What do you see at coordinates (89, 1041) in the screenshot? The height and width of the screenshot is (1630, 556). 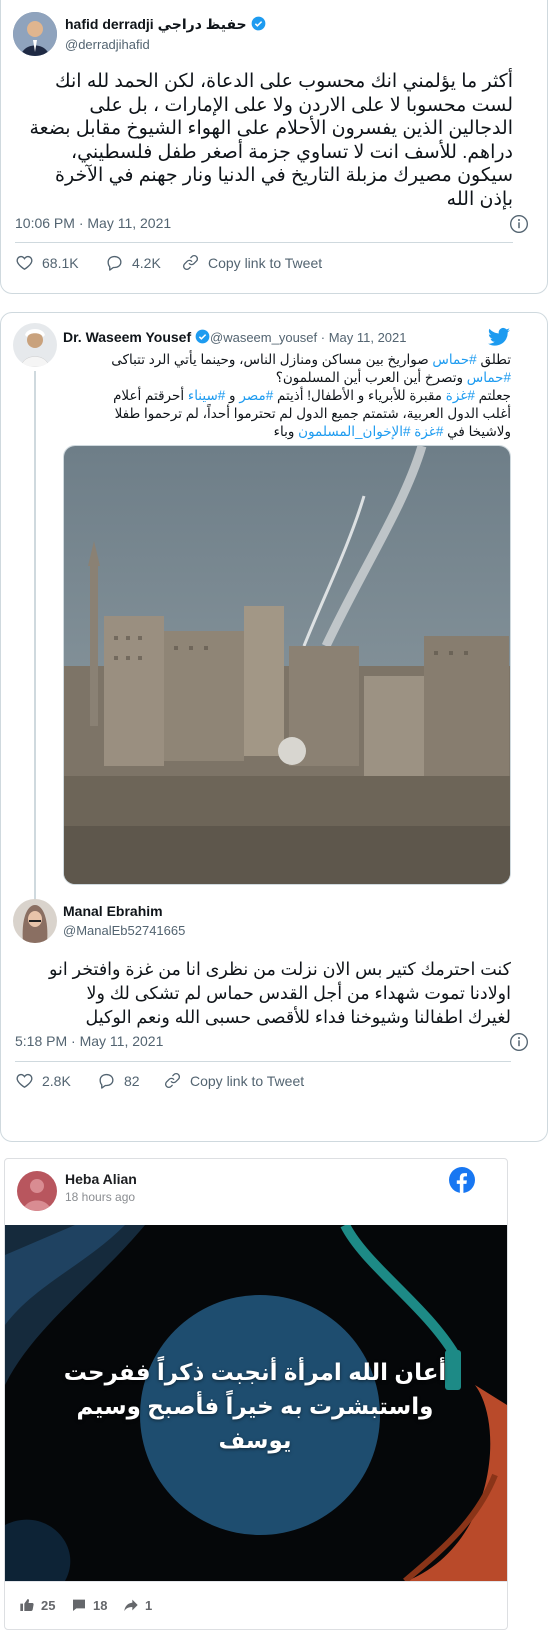 I see `tweet-timestamp: 5:18 PM · May 11, 2021` at bounding box center [89, 1041].